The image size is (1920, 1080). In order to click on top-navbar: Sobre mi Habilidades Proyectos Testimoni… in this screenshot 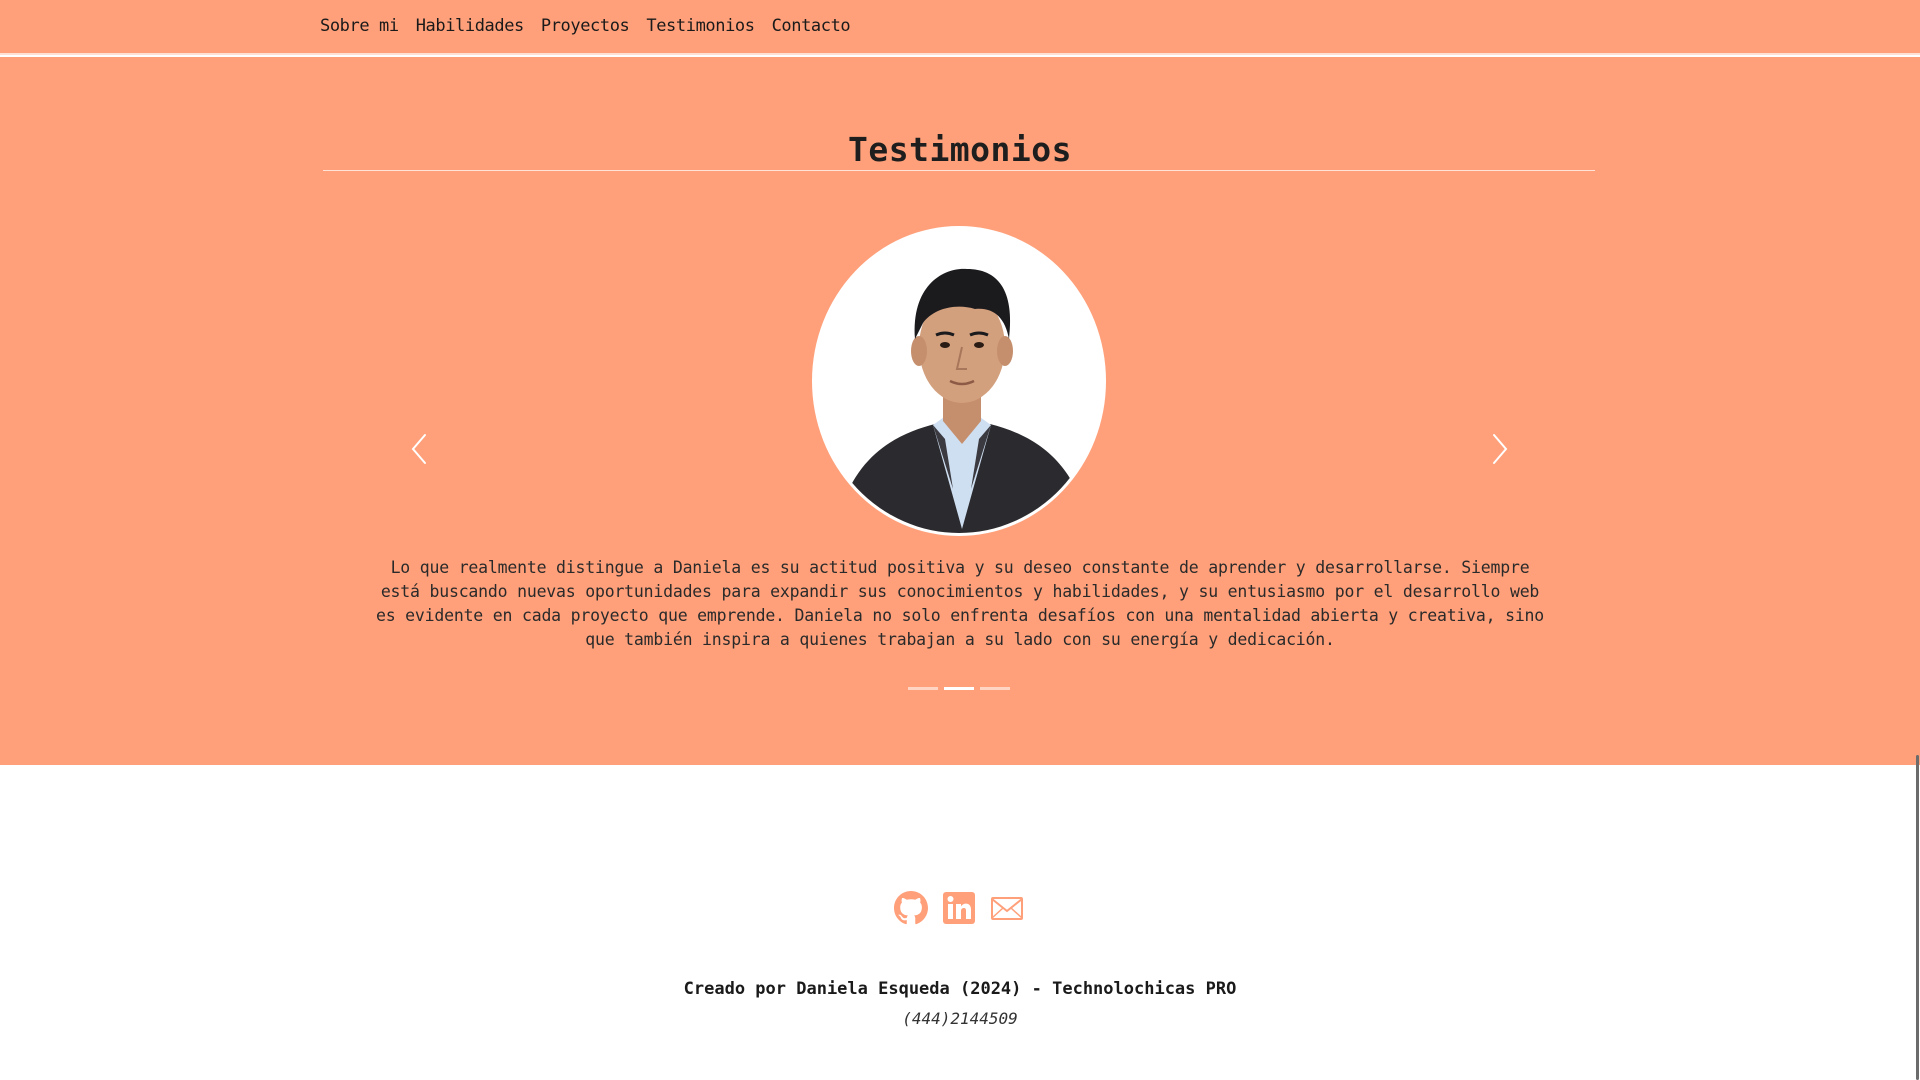, I will do `click(960, 27)`.